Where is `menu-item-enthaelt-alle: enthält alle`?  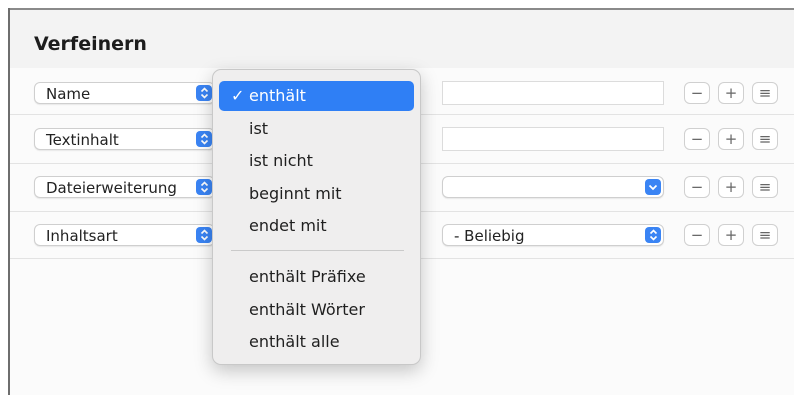 menu-item-enthaelt-alle: enthält alle is located at coordinates (316, 342).